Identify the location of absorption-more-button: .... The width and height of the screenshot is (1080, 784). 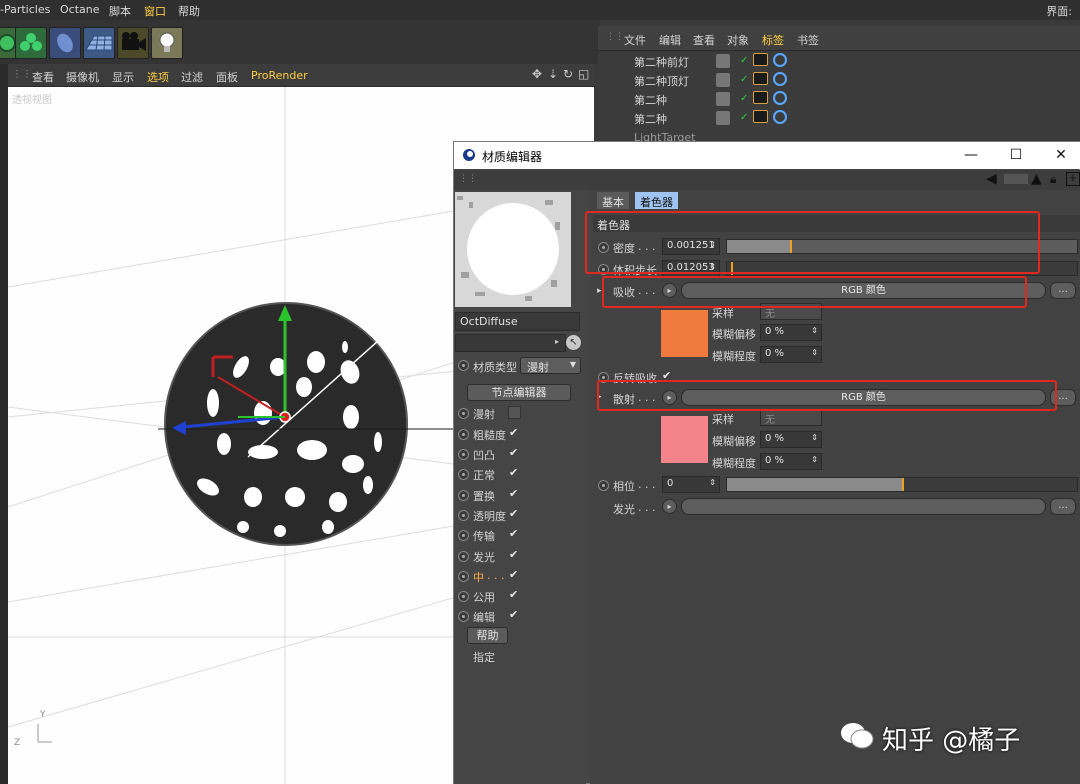
(1063, 290).